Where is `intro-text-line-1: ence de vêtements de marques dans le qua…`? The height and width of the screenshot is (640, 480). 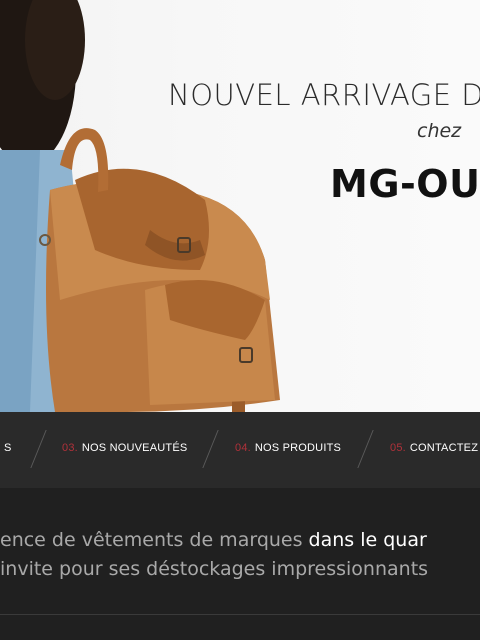
intro-text-line-1: ence de vêtements de marques dans le qua… is located at coordinates (213, 540).